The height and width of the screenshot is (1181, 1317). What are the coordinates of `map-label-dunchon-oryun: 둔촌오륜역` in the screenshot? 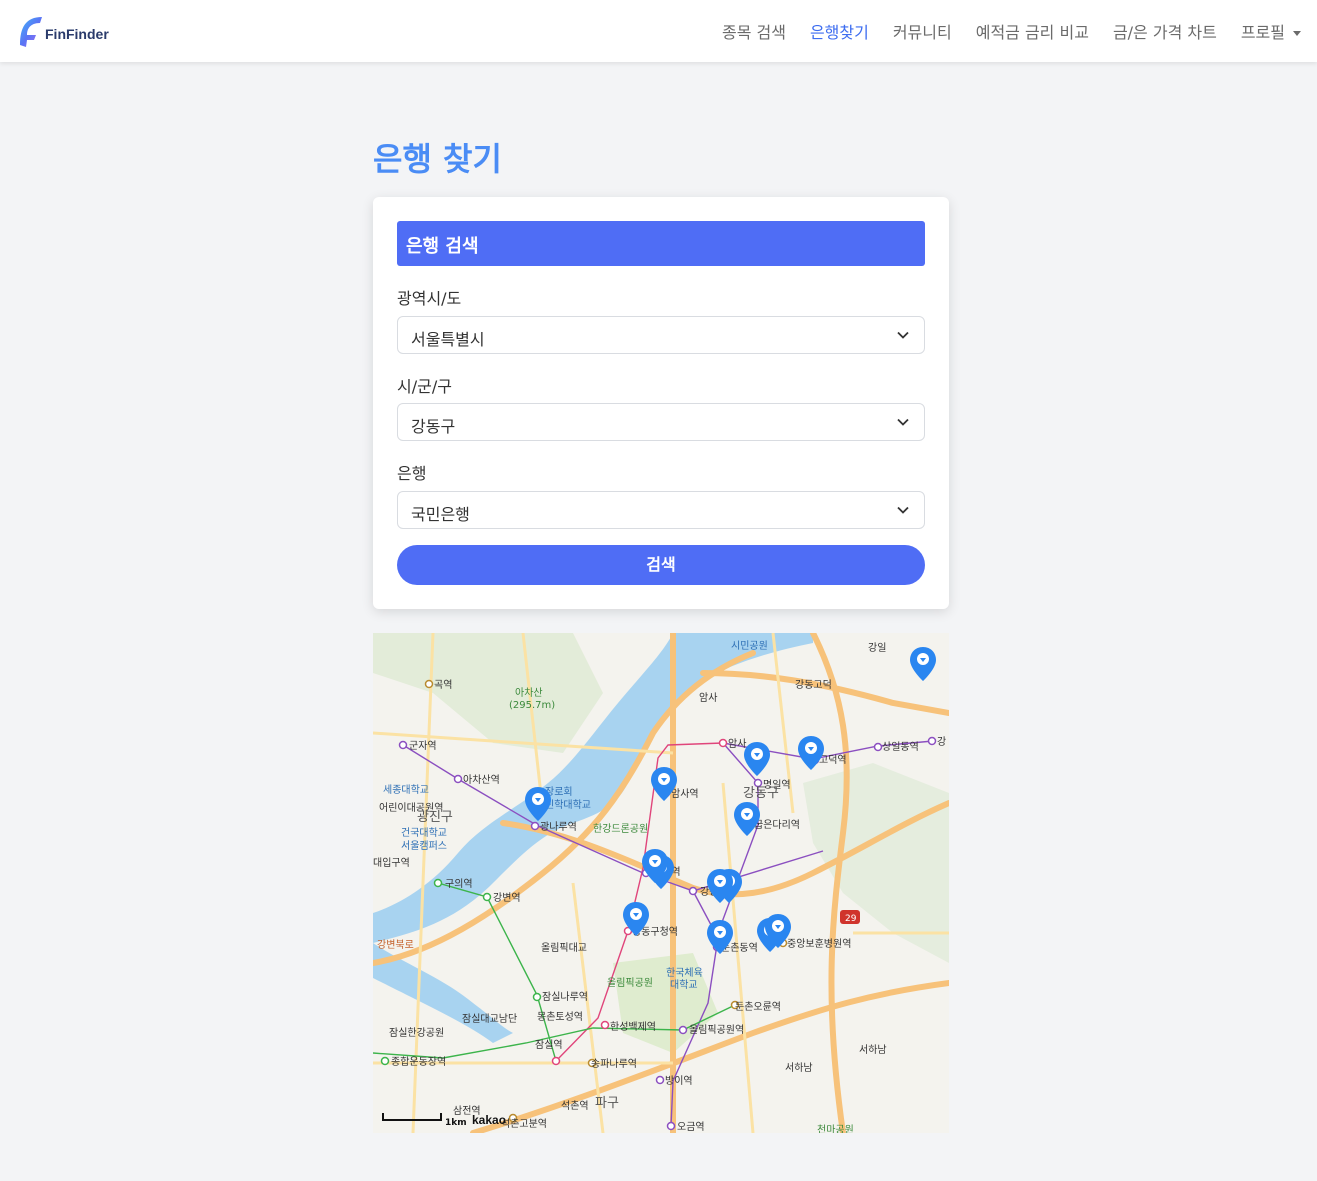 It's located at (758, 1007).